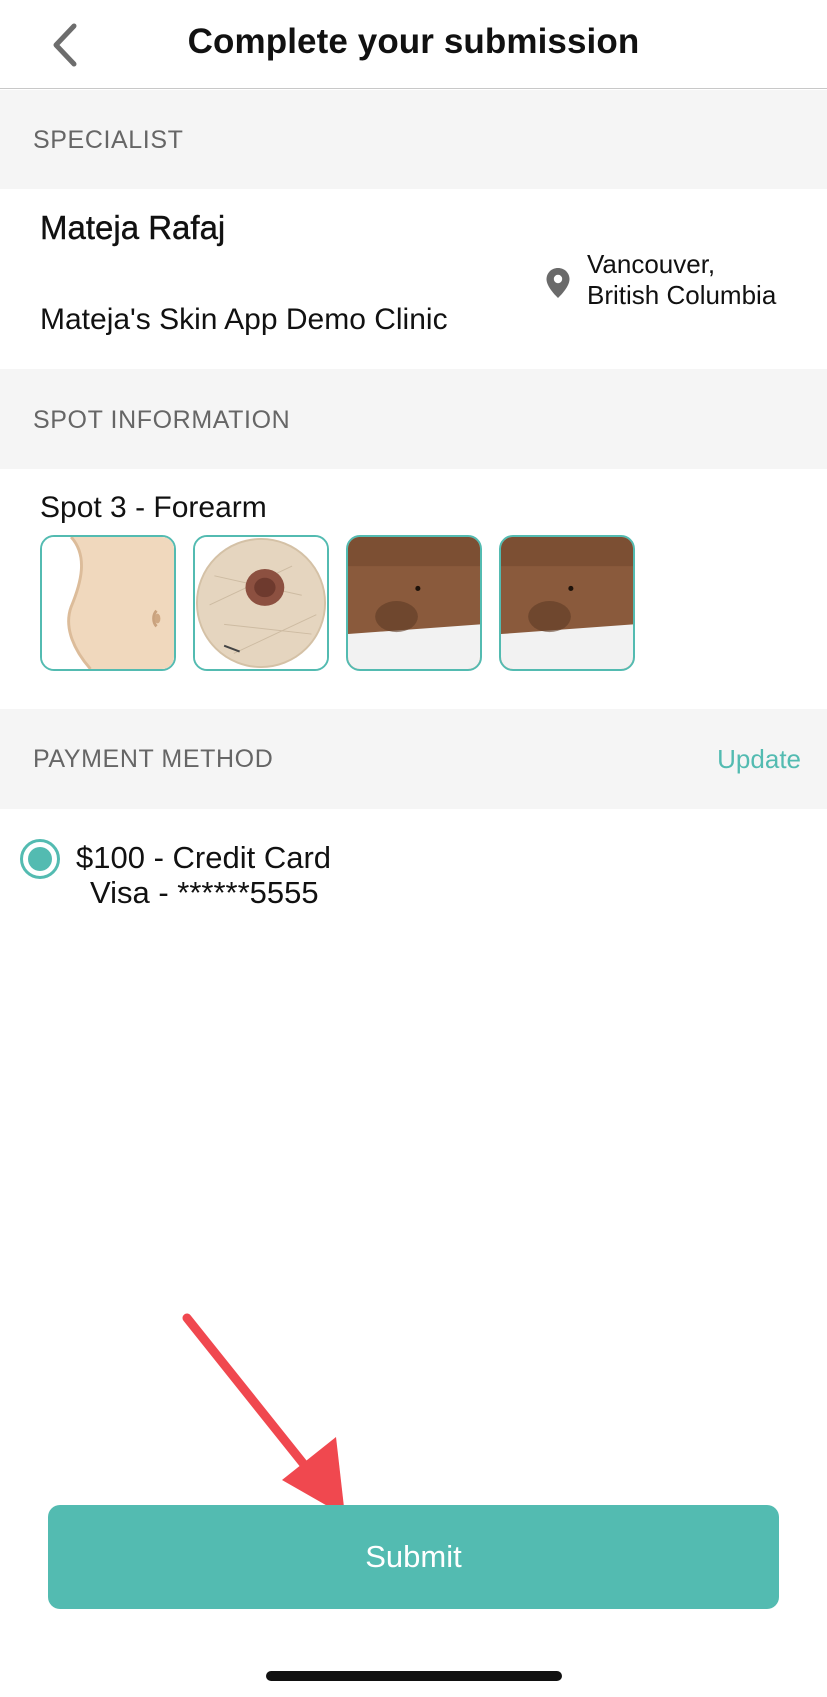  I want to click on specialist-location: Vancouver, British Columbia, so click(681, 280).